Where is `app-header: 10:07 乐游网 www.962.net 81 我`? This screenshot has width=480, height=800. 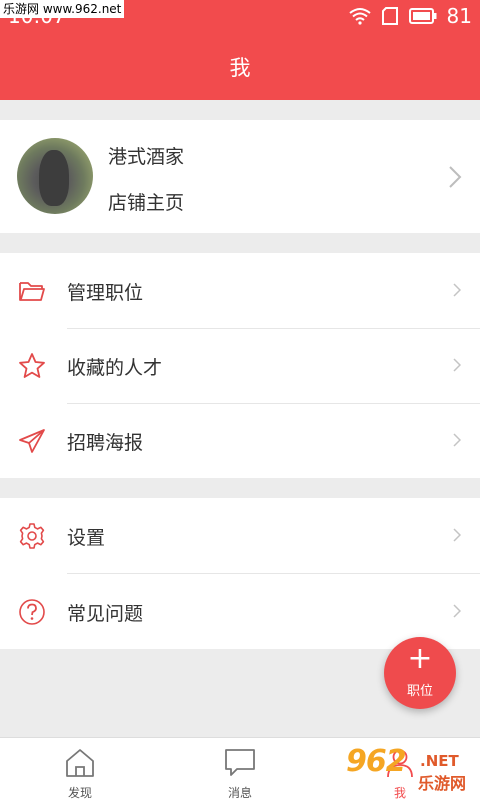
app-header: 10:07 乐游网 www.962.net 81 我 is located at coordinates (240, 50).